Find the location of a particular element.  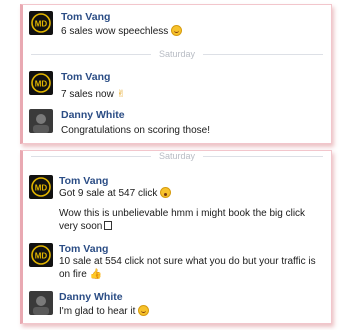

message-text: I'm glad to hear it is located at coordinates (104, 311).